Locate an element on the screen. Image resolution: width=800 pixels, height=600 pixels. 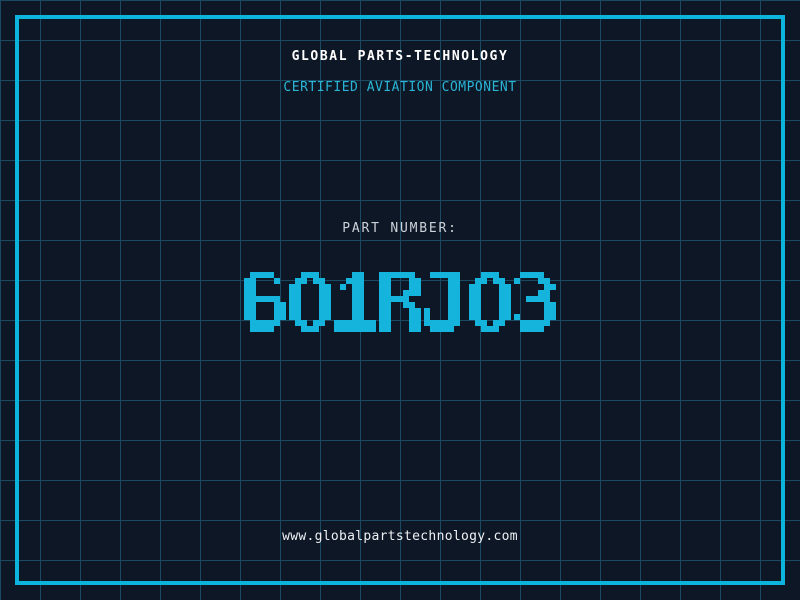
part-number-display is located at coordinates (400, 302).